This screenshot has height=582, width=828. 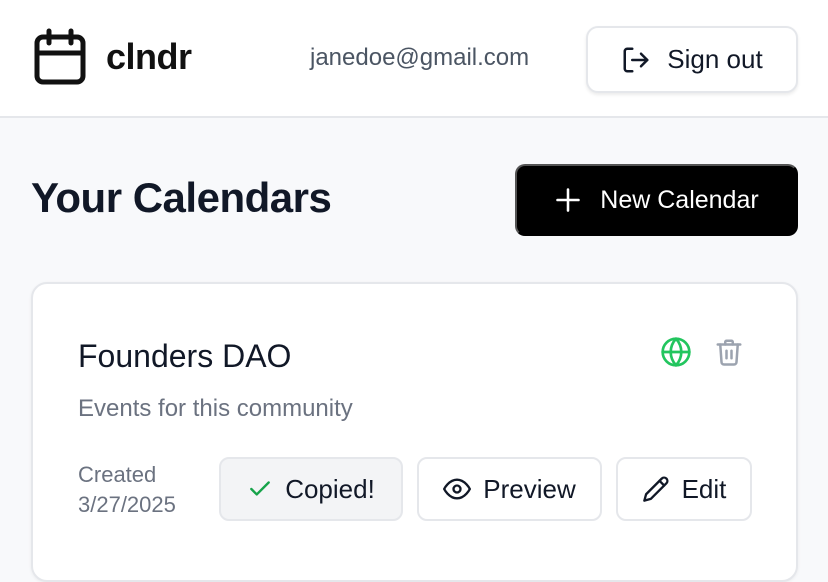 What do you see at coordinates (149, 56) in the screenshot?
I see `app-name: clndr` at bounding box center [149, 56].